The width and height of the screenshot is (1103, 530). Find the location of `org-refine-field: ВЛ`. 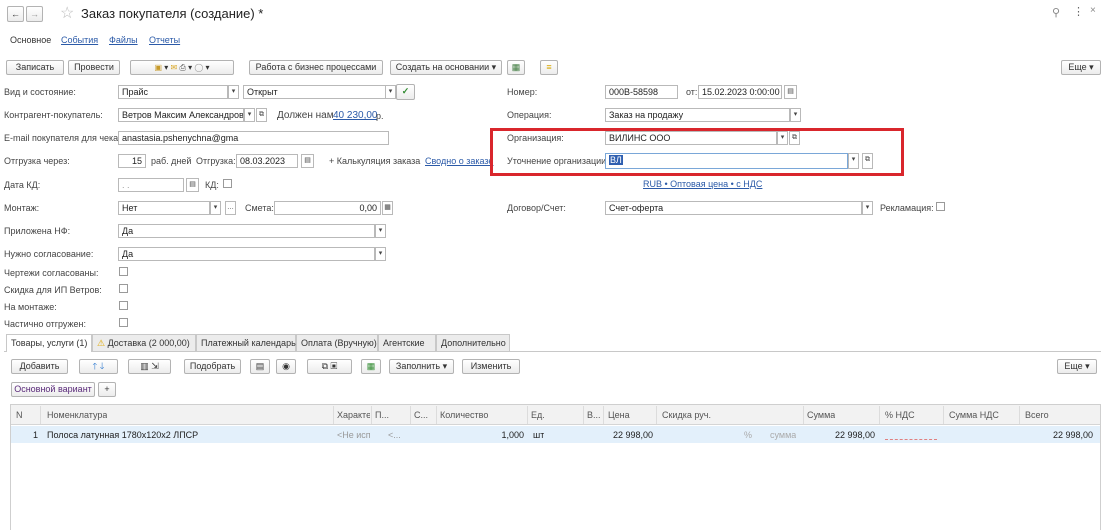

org-refine-field: ВЛ is located at coordinates (726, 161).